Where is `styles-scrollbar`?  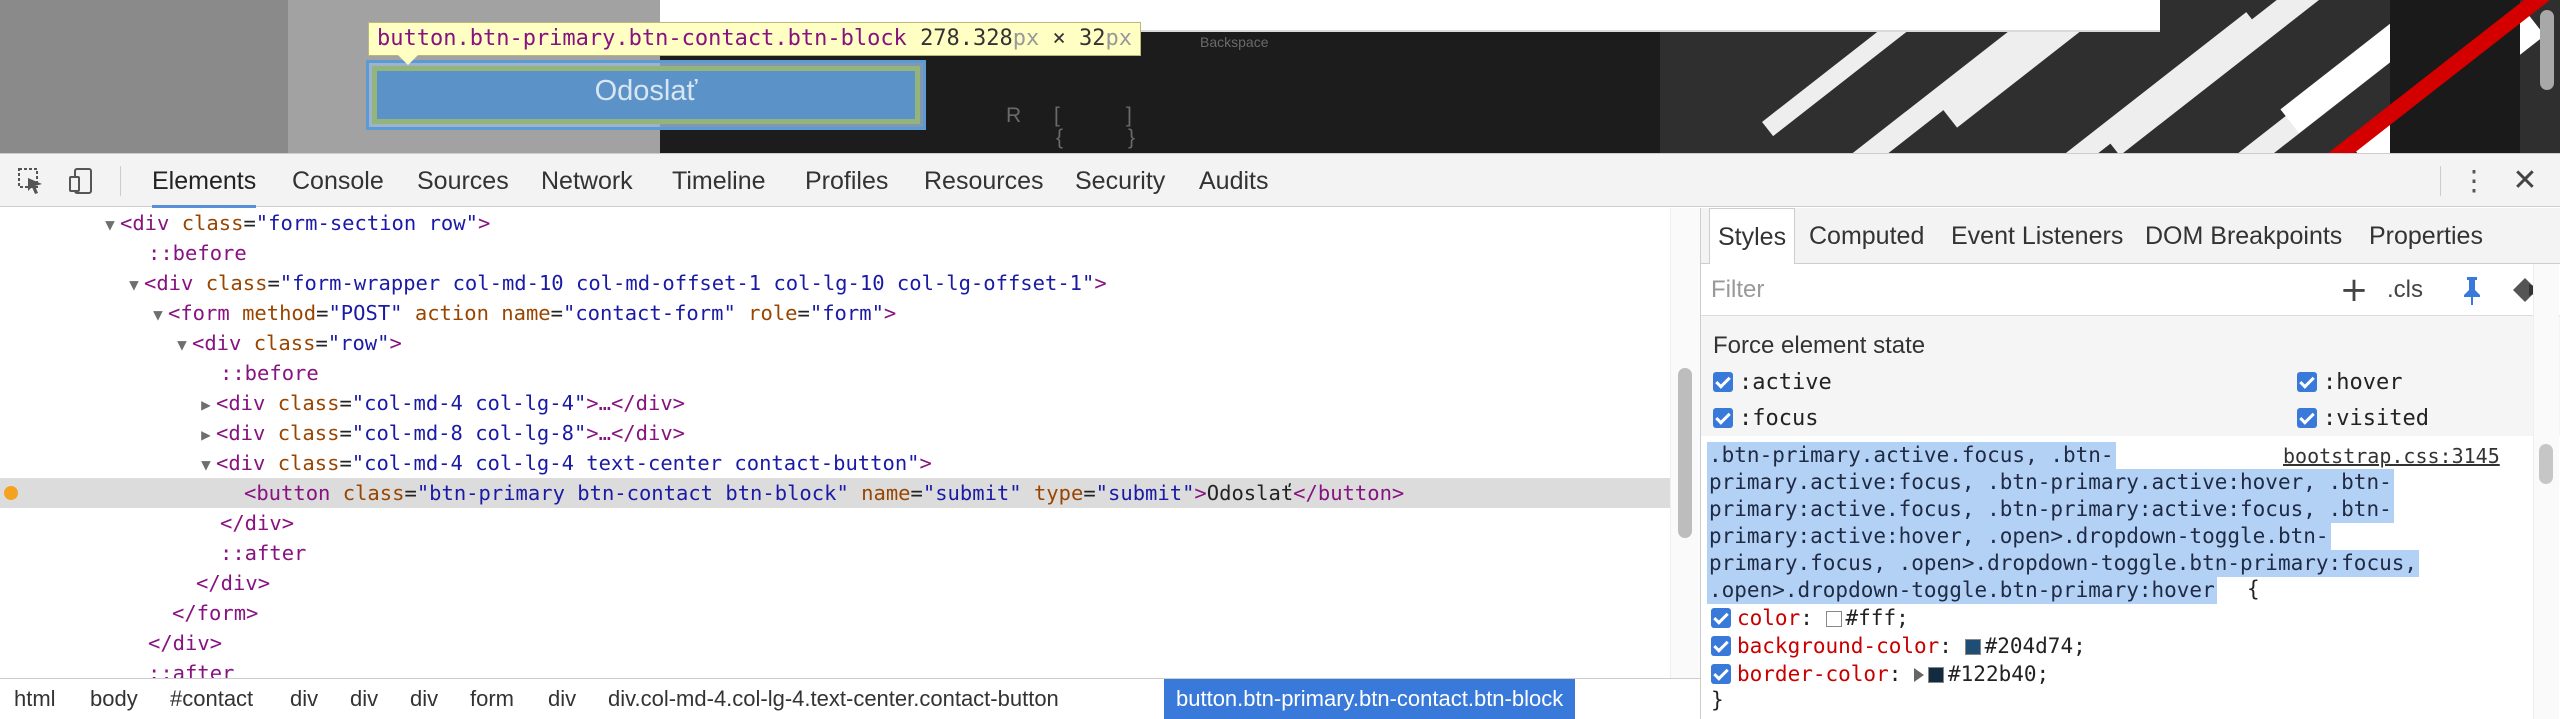
styles-scrollbar is located at coordinates (2546, 491).